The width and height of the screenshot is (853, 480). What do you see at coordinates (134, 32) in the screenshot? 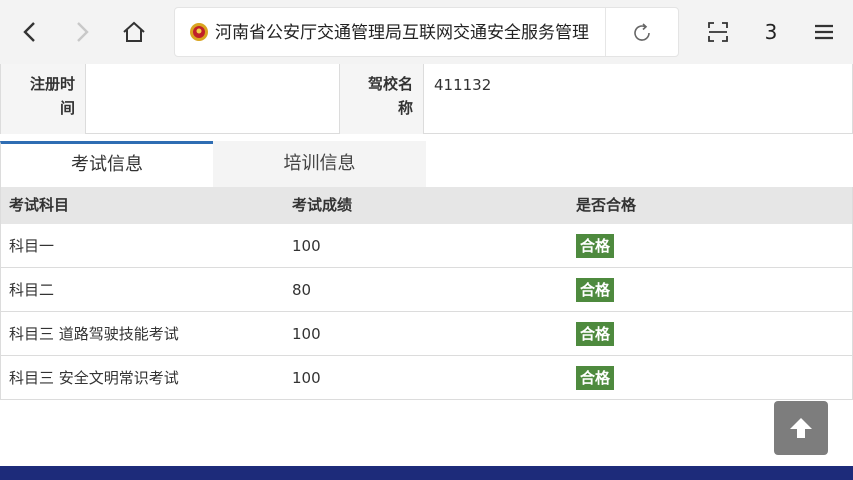
I see `home-icon` at bounding box center [134, 32].